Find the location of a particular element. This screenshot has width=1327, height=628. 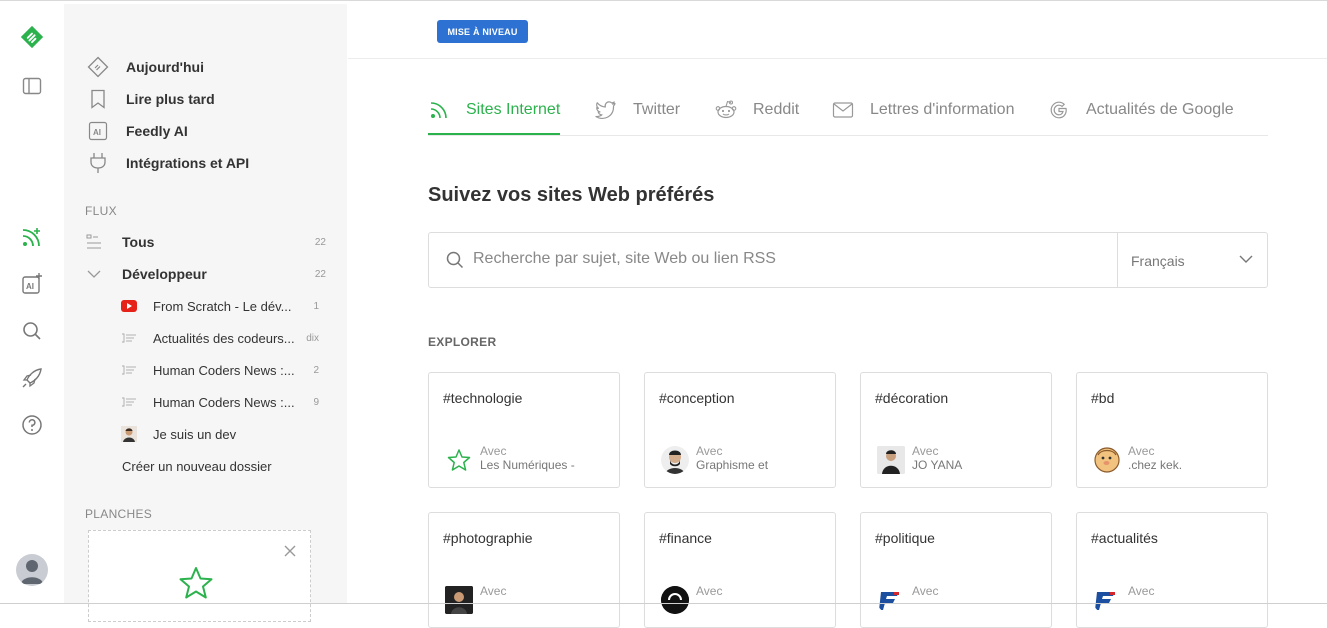

twitter-icon is located at coordinates (606, 110).